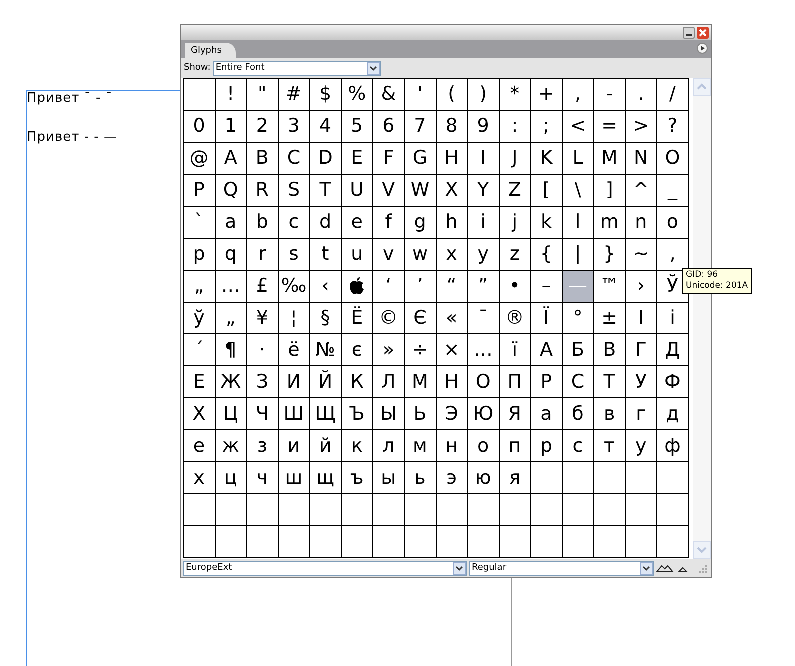 The image size is (795, 666). What do you see at coordinates (578, 222) in the screenshot?
I see `glyph-cell: l` at bounding box center [578, 222].